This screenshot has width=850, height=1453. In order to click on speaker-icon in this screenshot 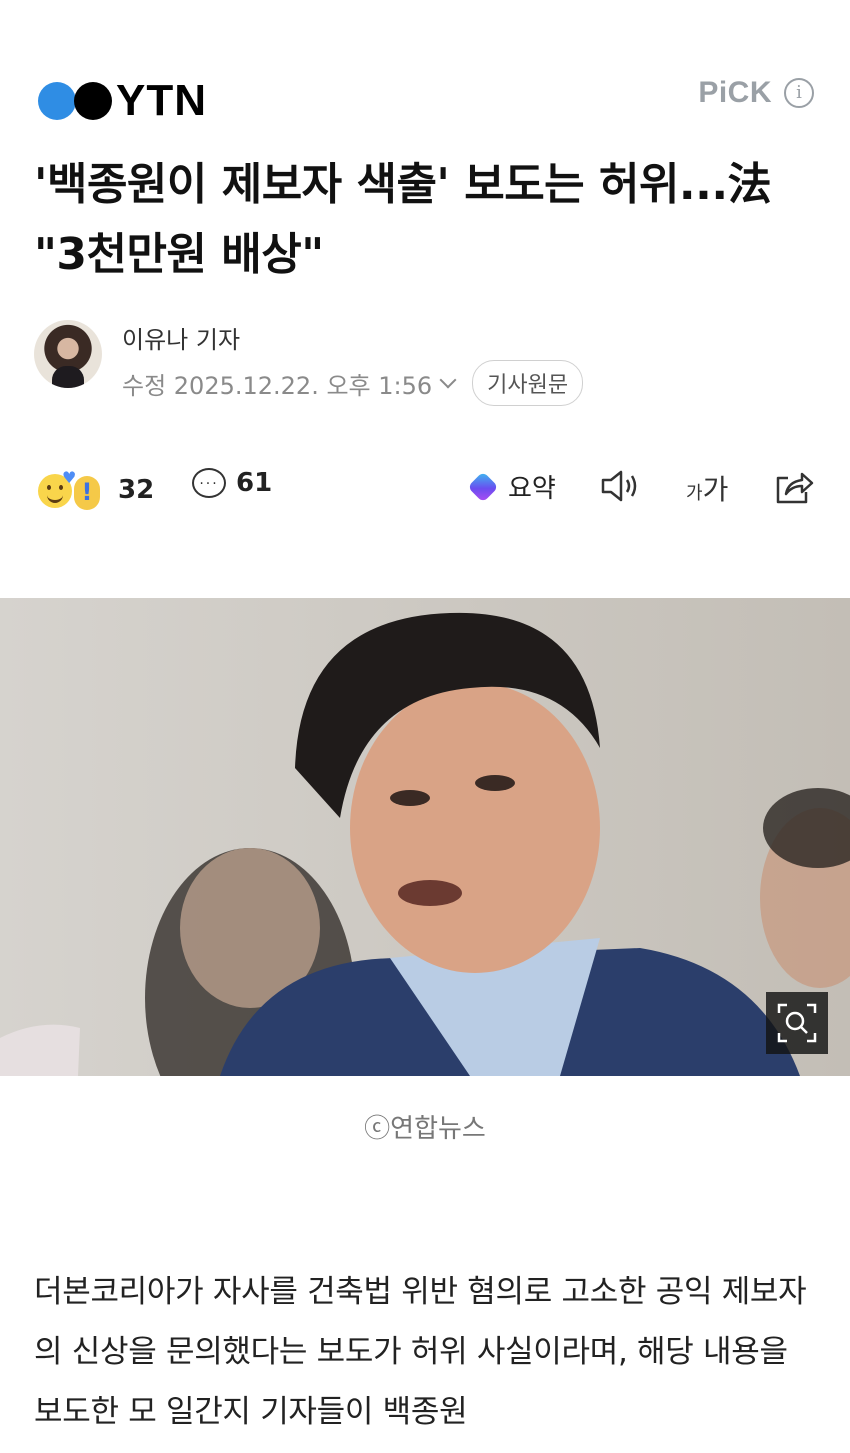, I will do `click(619, 486)`.